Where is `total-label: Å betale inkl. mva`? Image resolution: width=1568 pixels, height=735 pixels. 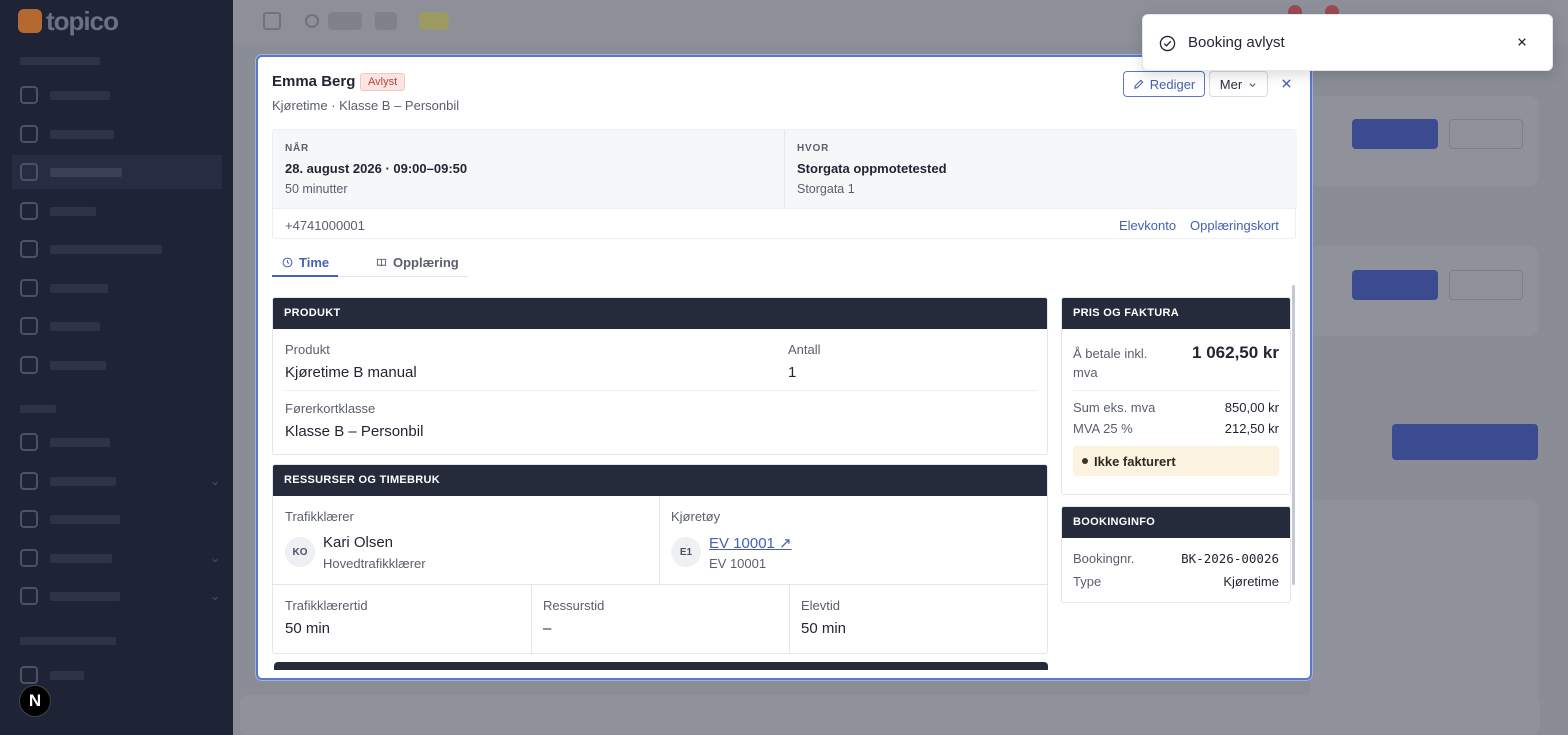 total-label: Å betale inkl. mva is located at coordinates (1110, 363).